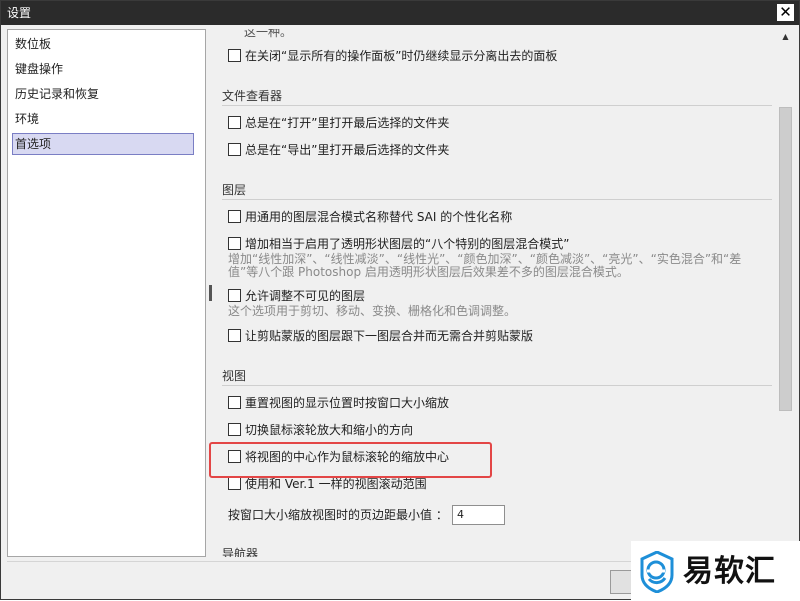 The height and width of the screenshot is (601, 800). What do you see at coordinates (19, 13) in the screenshot?
I see `window-title: 设置` at bounding box center [19, 13].